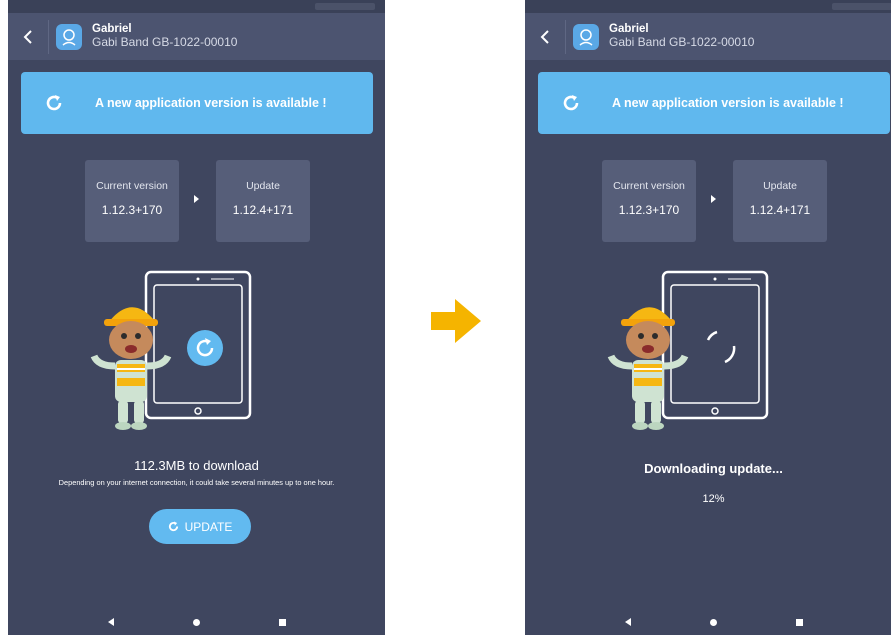 The height and width of the screenshot is (635, 891). What do you see at coordinates (721, 347) in the screenshot?
I see `spinner-icon` at bounding box center [721, 347].